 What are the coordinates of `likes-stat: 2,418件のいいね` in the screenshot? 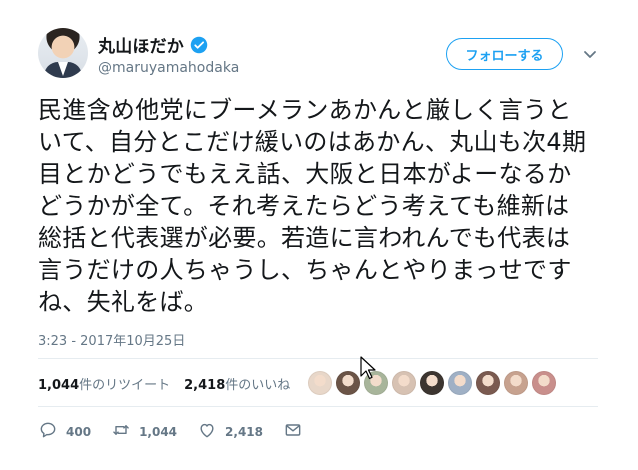 It's located at (237, 383).